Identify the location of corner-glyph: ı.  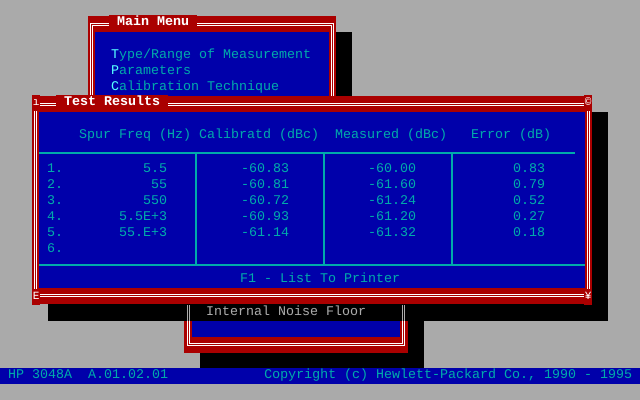
(36, 103).